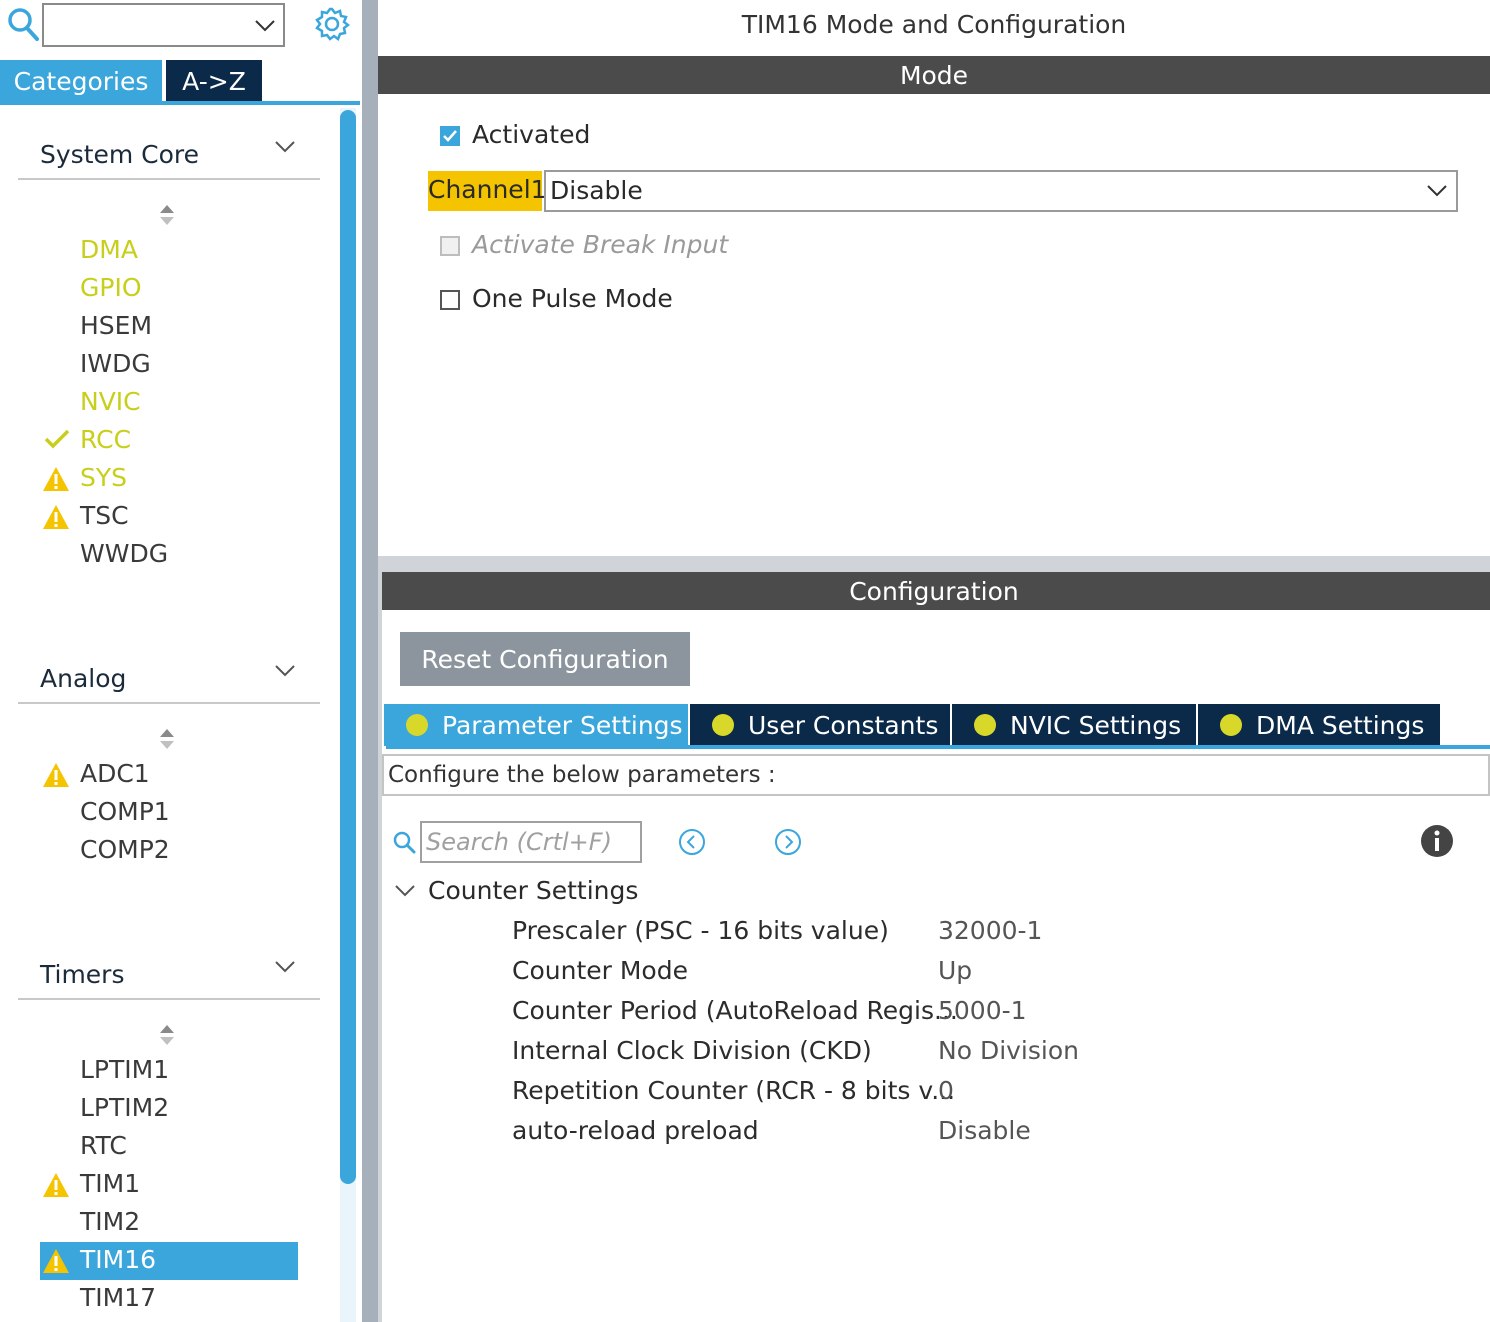  What do you see at coordinates (125, 850) in the screenshot?
I see `list-item-comp2: COMP2` at bounding box center [125, 850].